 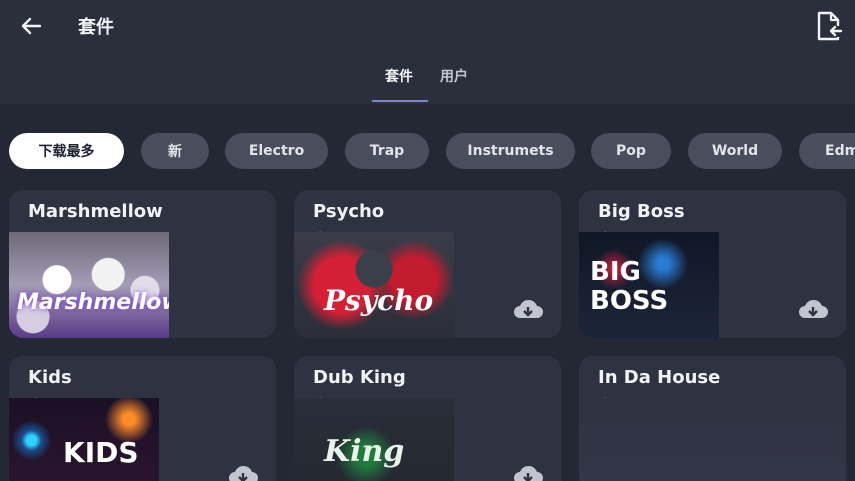 What do you see at coordinates (359, 377) in the screenshot?
I see `kit-title: Dub King` at bounding box center [359, 377].